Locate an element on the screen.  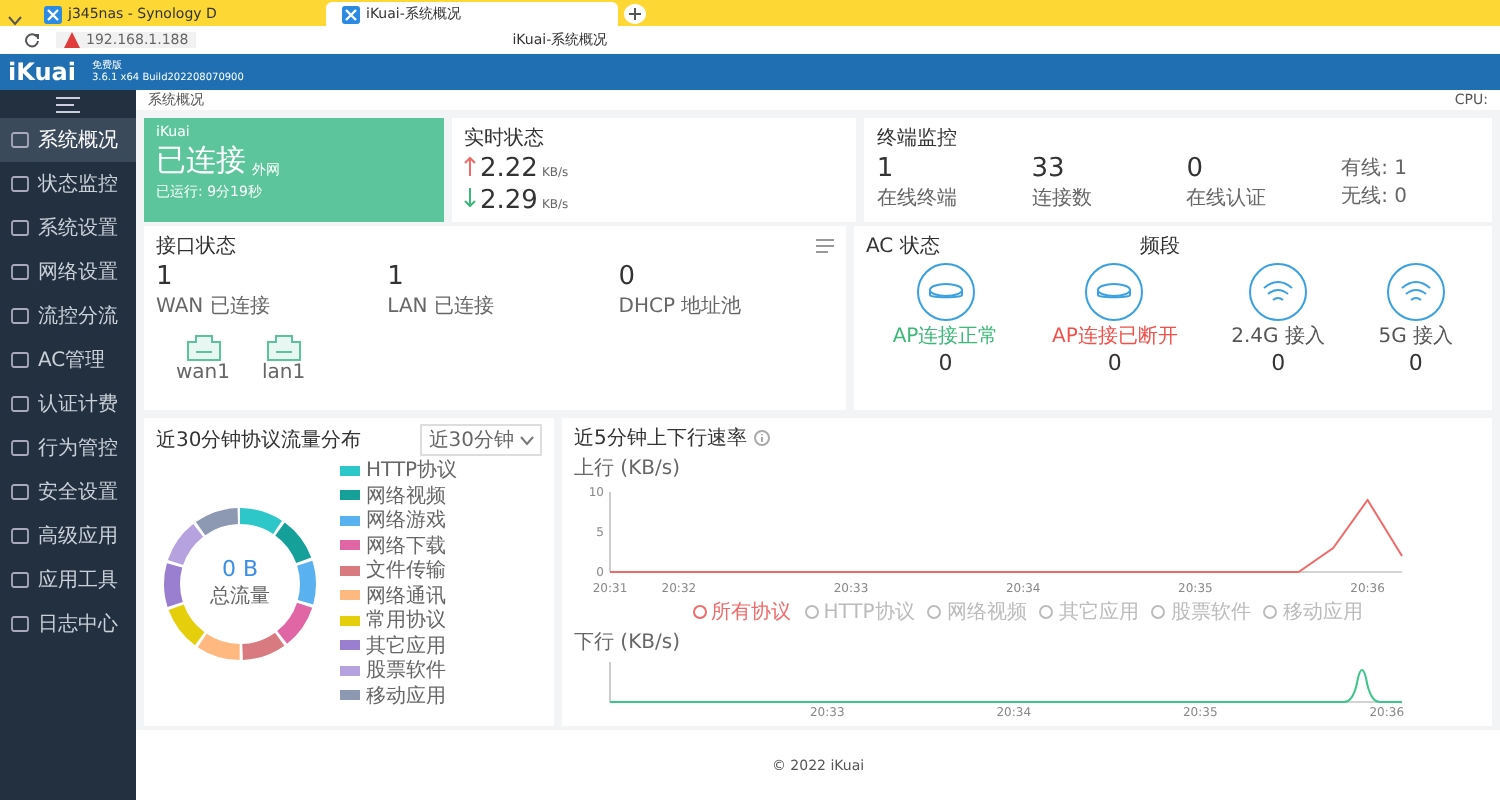
ap-status-label: 2.4G 接入 is located at coordinates (1278, 336).